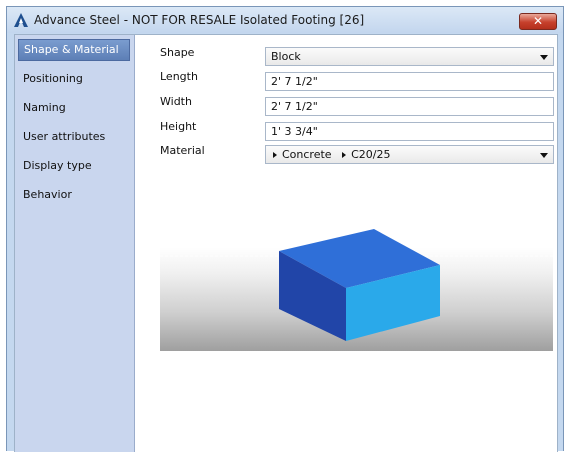 The width and height of the screenshot is (568, 452). What do you see at coordinates (74, 108) in the screenshot?
I see `sidebar-item-naming: Naming` at bounding box center [74, 108].